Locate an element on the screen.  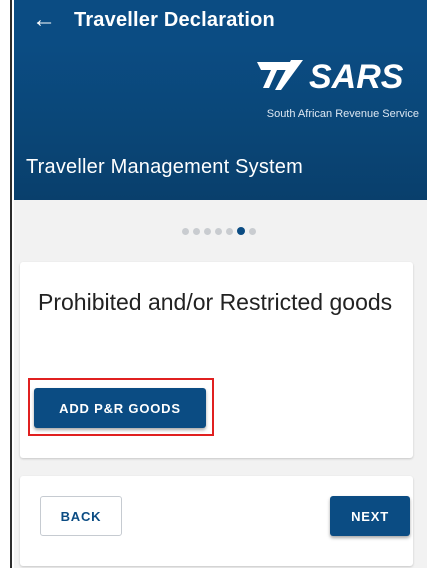
app-bar: ← Traveller Declaration is located at coordinates (220, 22).